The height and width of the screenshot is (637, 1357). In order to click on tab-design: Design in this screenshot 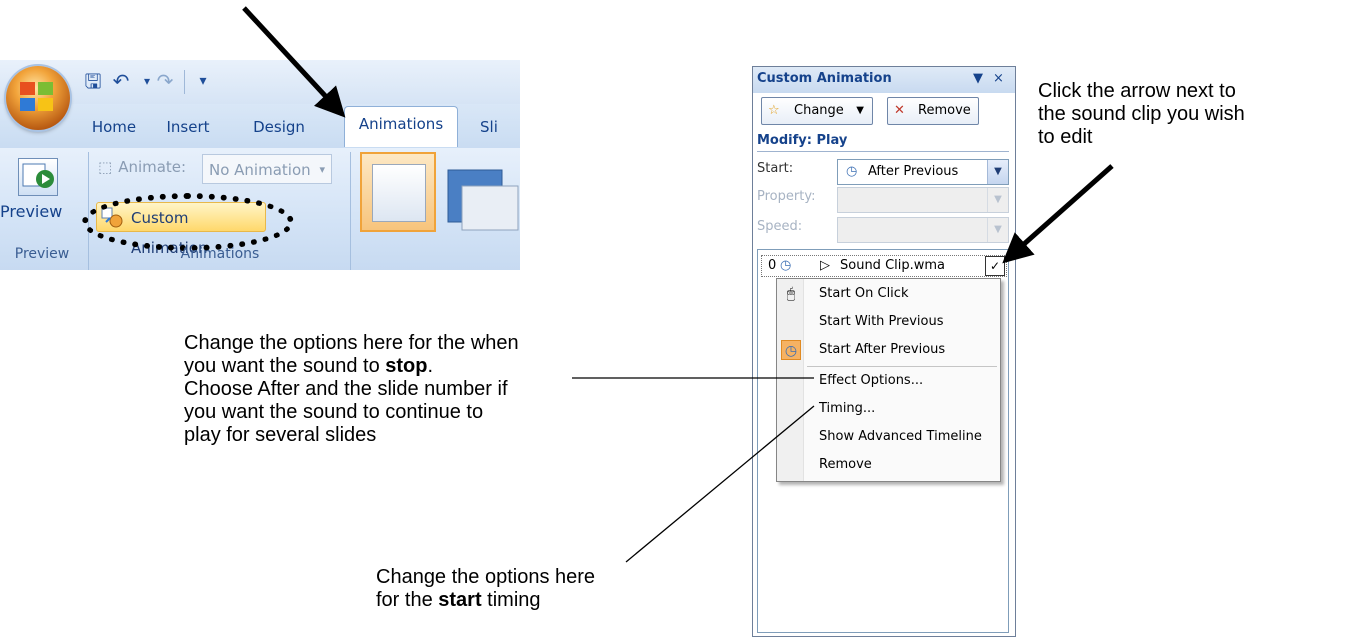, I will do `click(279, 127)`.